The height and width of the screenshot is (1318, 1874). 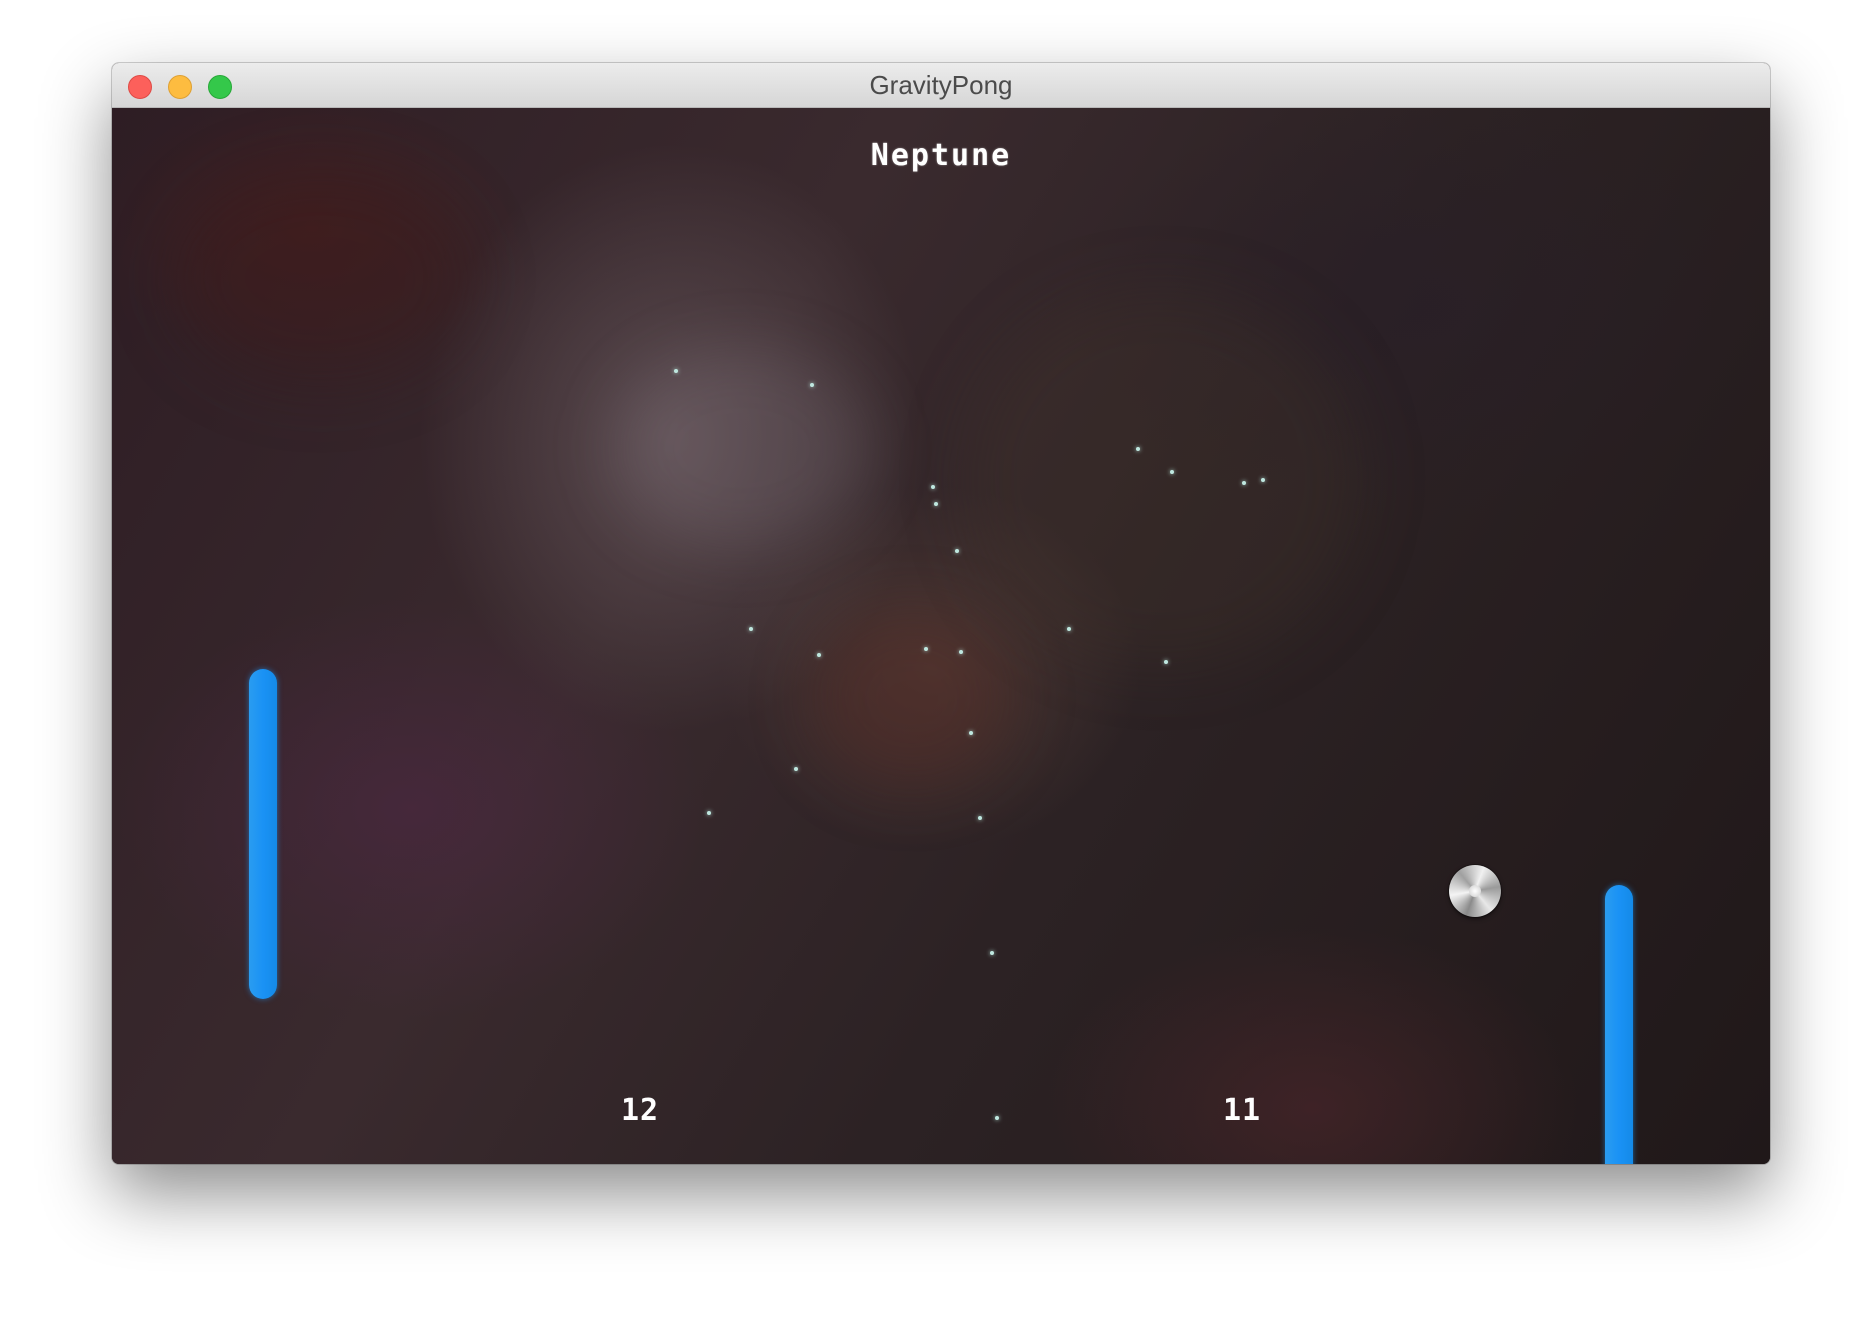 I want to click on title-bar: GravityPong, so click(x=941, y=85).